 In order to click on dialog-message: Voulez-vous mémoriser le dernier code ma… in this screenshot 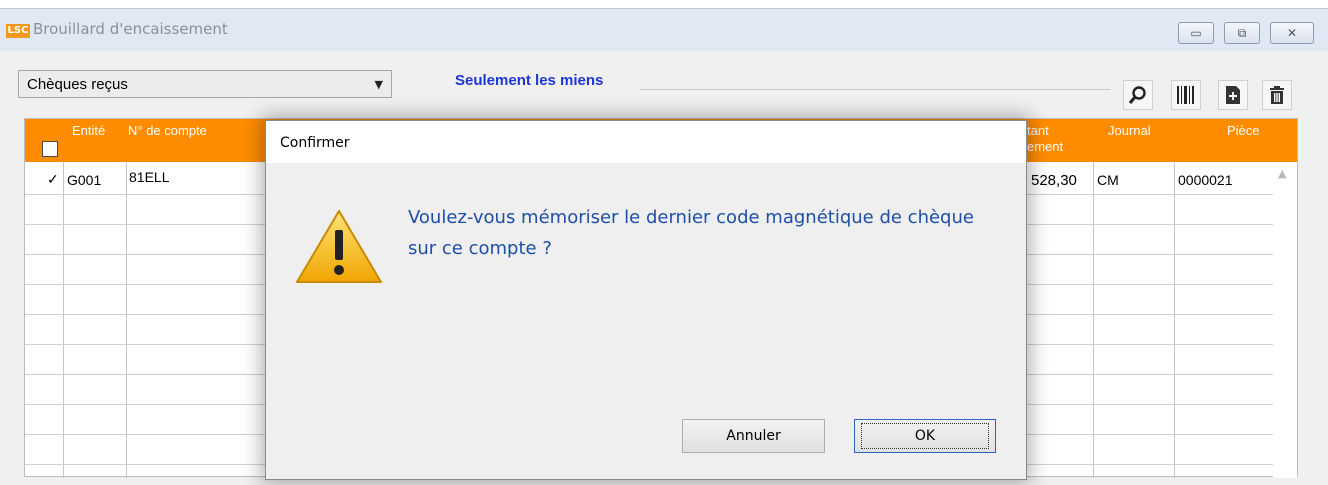, I will do `click(691, 233)`.